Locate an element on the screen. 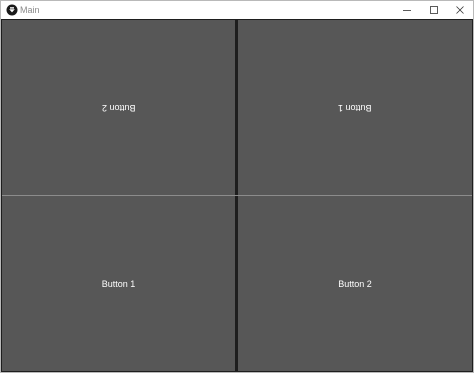  close-button is located at coordinates (460, 10).